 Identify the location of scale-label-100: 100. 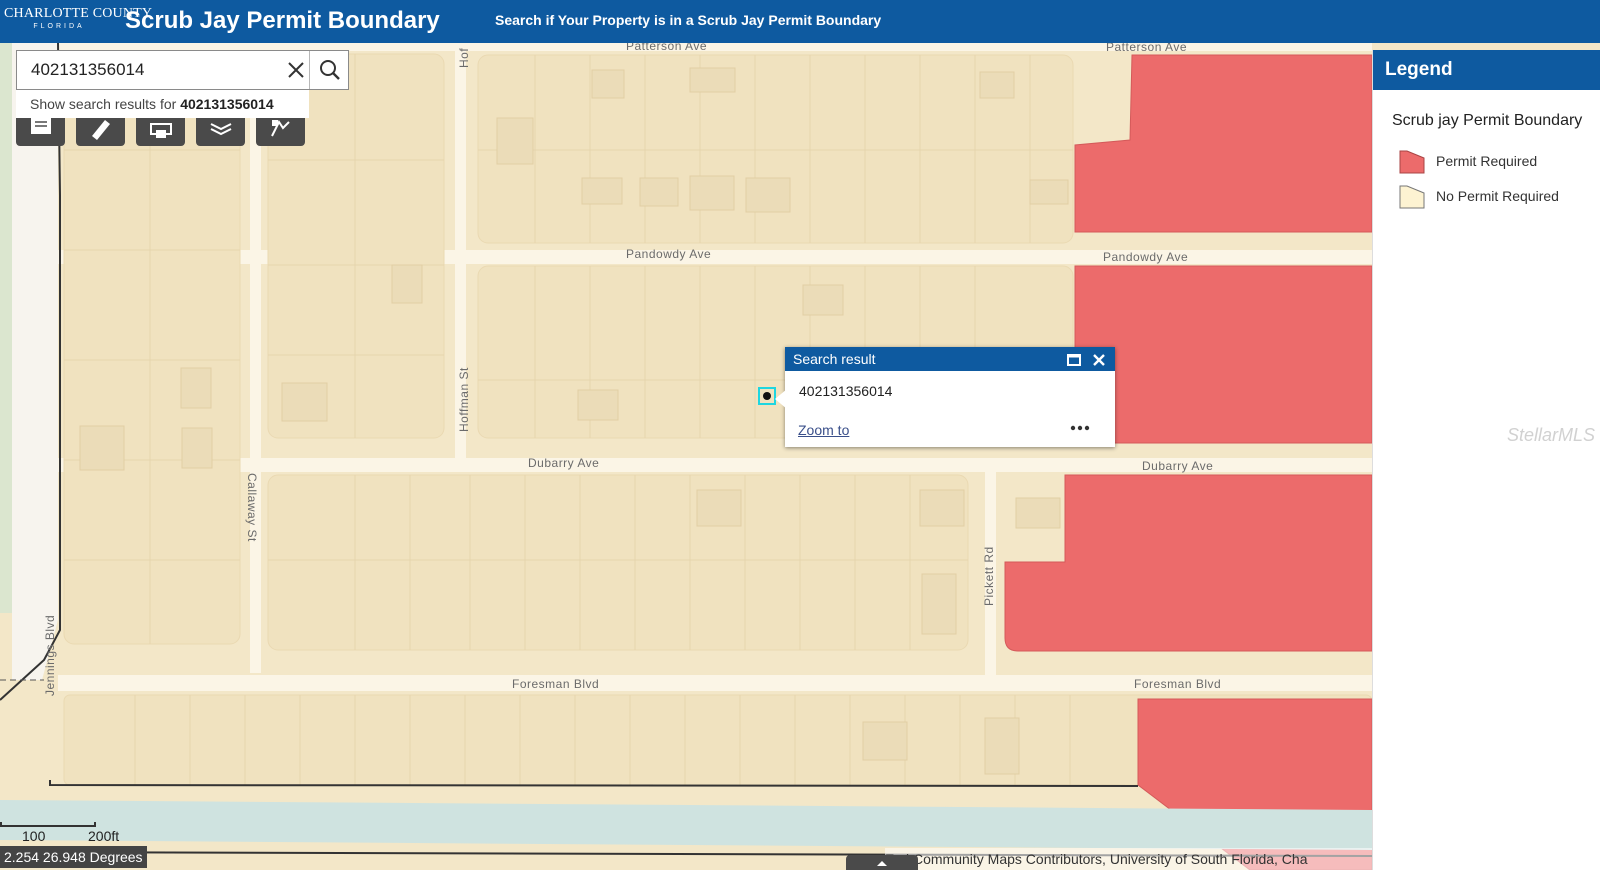
(34, 836).